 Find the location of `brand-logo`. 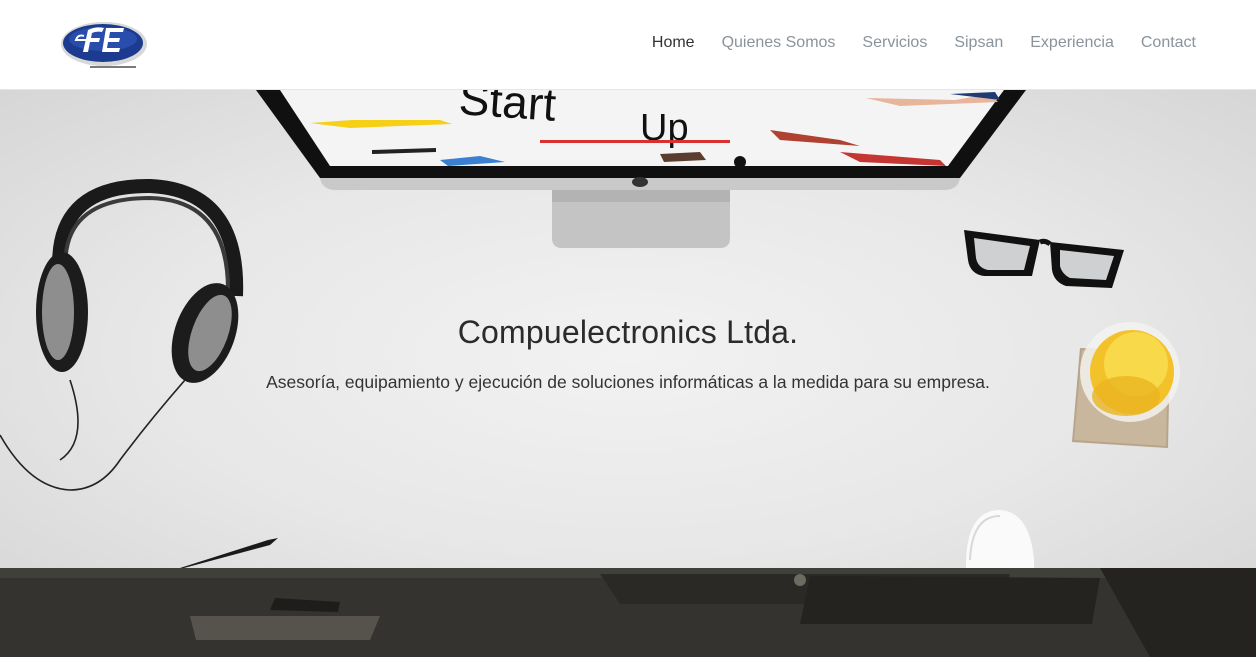

brand-logo is located at coordinates (106, 45).